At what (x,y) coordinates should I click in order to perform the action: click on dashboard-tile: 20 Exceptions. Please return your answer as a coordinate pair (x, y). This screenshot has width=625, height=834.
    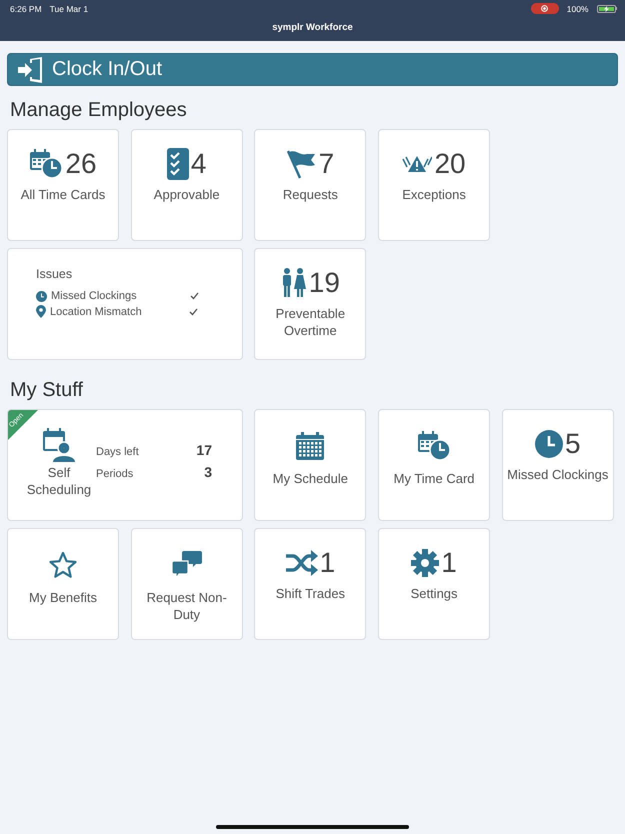
    Looking at the image, I should click on (434, 185).